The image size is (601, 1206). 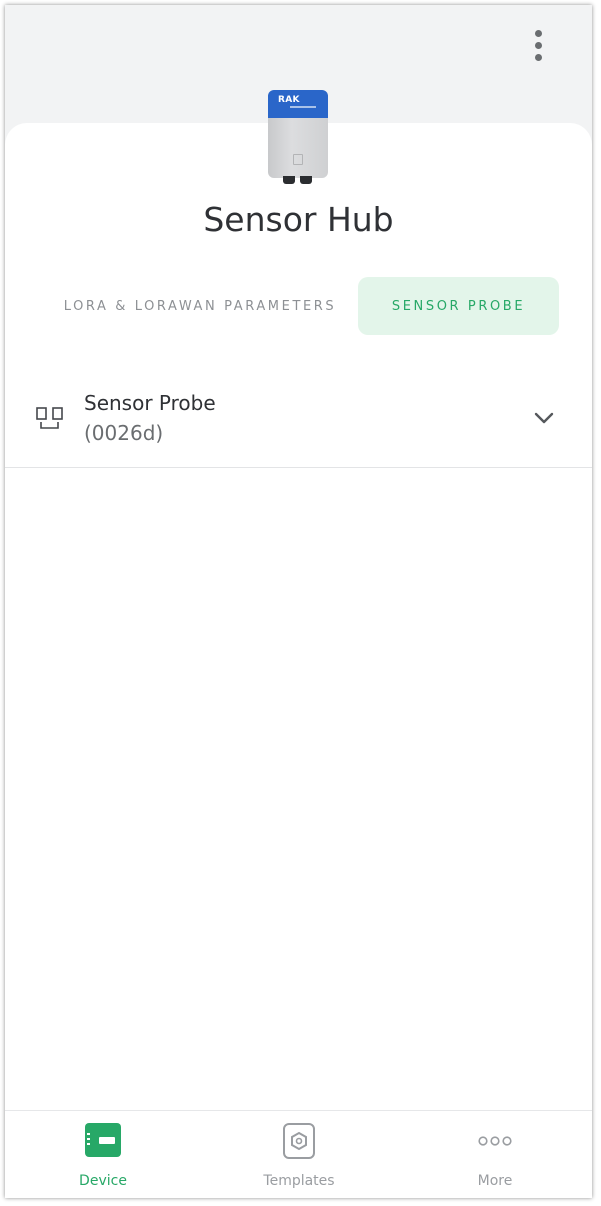 I want to click on device-connector-left, so click(x=289, y=180).